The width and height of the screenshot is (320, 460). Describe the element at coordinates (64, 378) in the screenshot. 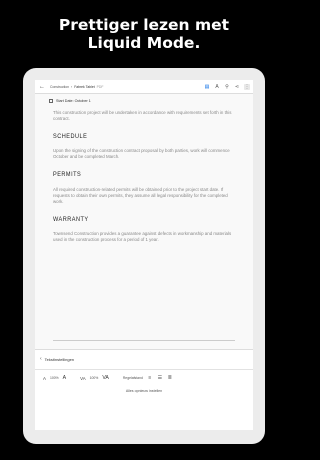

I see `font-size-large-icon: A` at that location.